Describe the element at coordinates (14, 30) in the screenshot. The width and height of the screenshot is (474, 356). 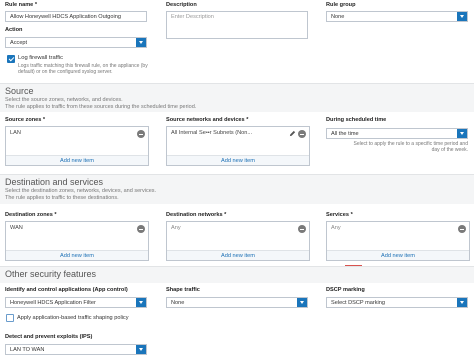
I see `action-label: Action` at that location.